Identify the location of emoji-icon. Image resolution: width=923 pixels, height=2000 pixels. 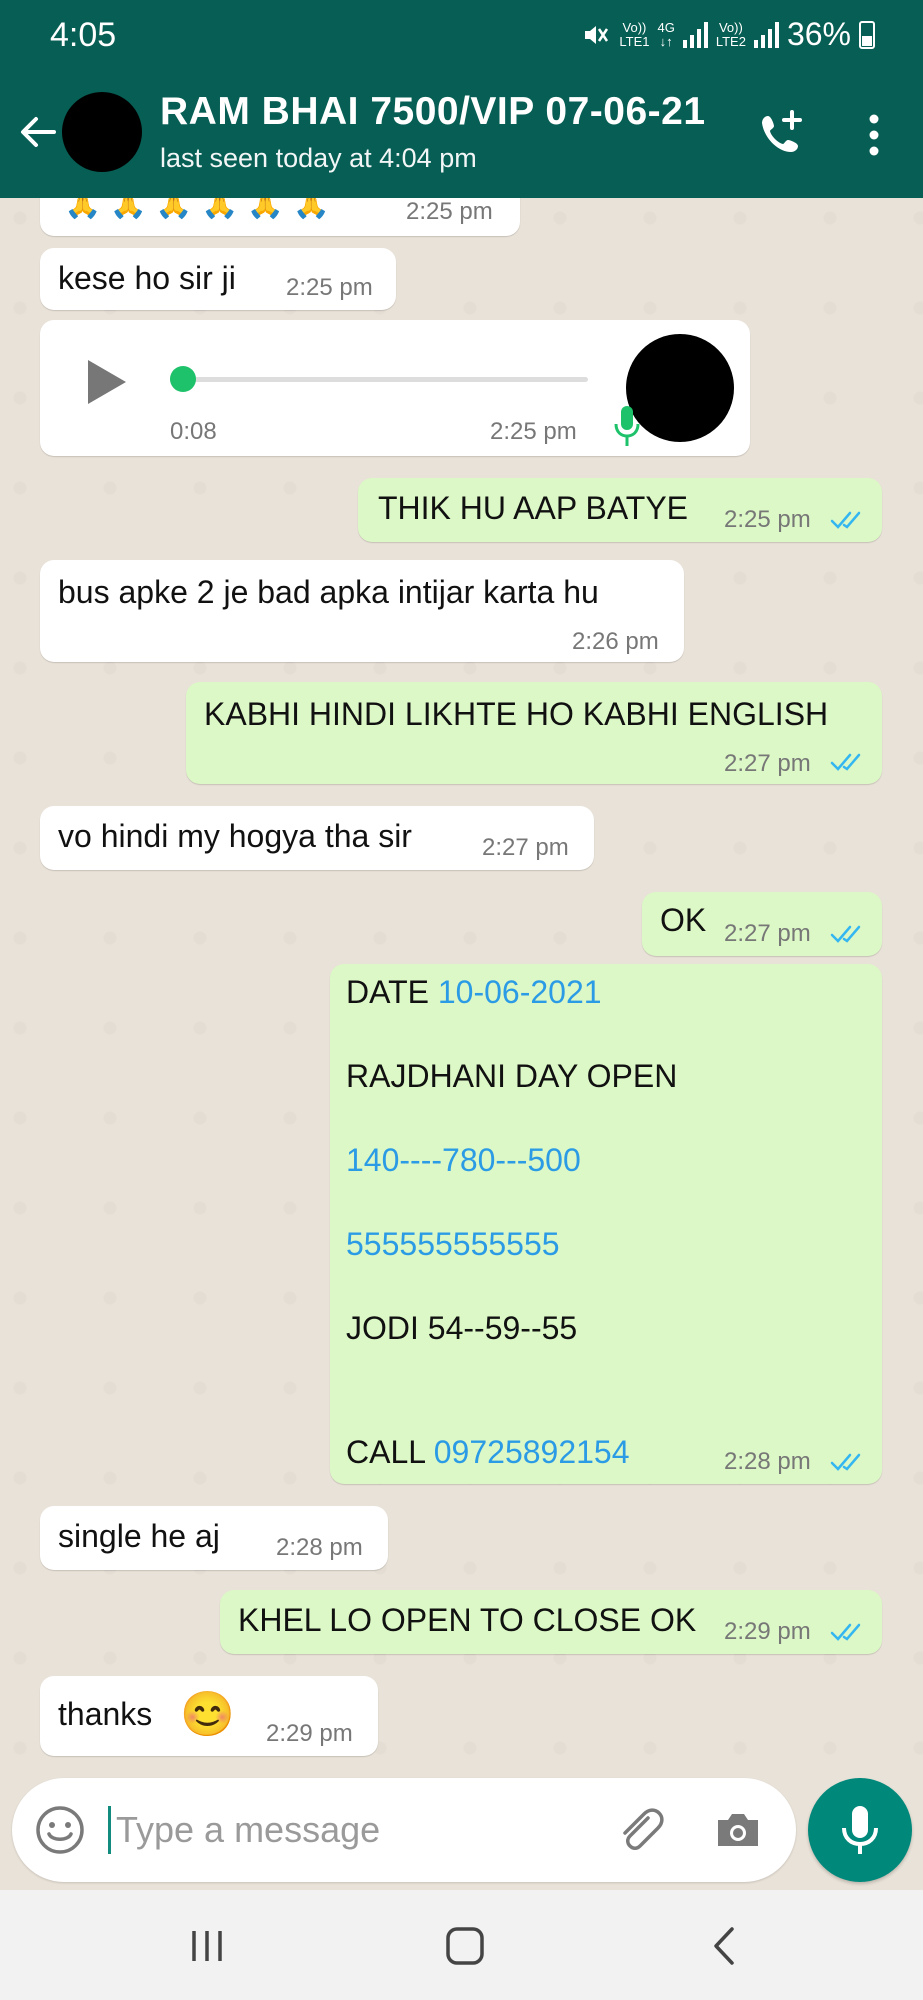
(60, 1830).